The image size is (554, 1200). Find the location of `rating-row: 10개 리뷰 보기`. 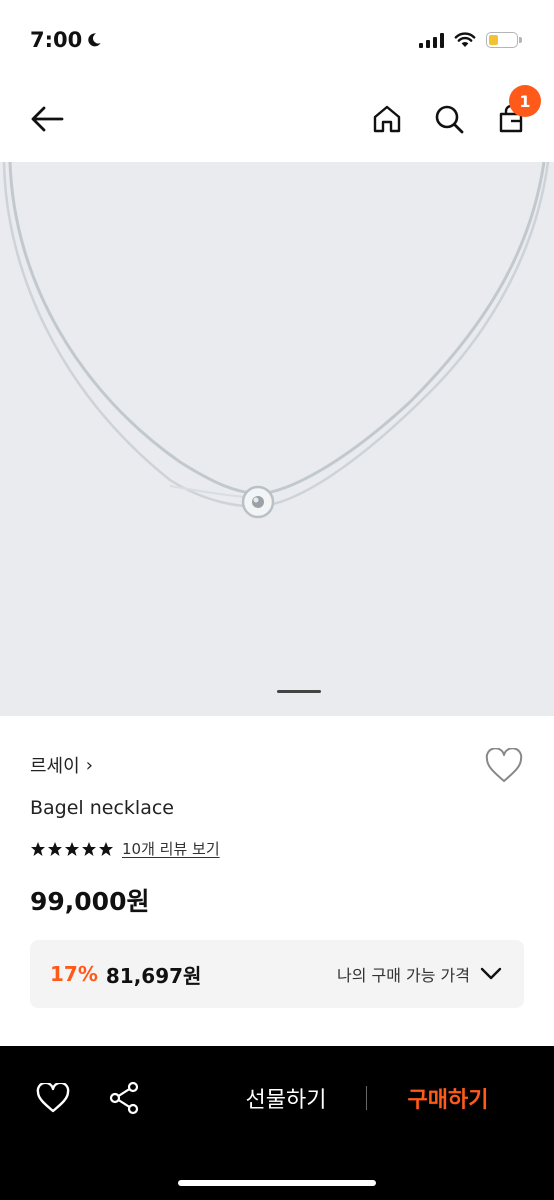

rating-row: 10개 리뷰 보기 is located at coordinates (125, 848).